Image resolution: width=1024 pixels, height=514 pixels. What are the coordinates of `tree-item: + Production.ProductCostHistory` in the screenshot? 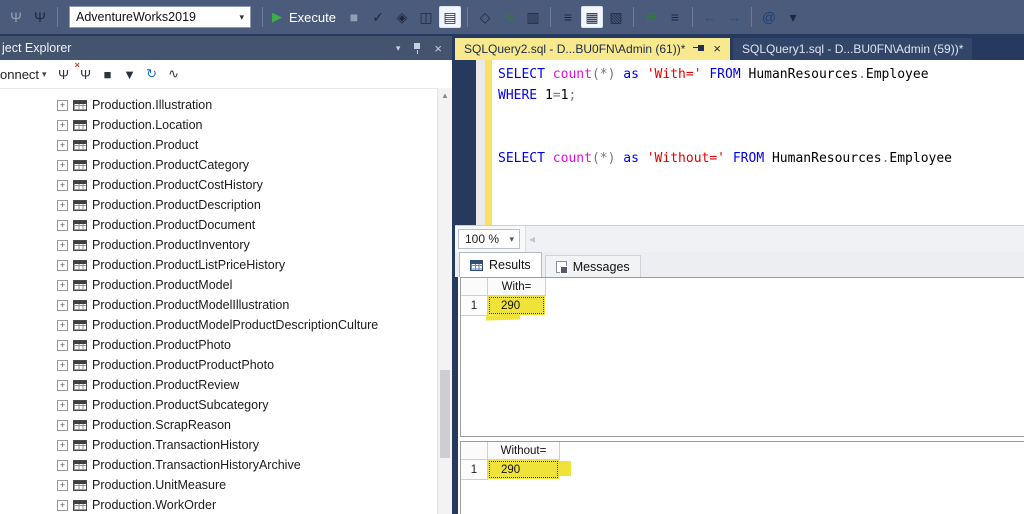 It's located at (218, 185).